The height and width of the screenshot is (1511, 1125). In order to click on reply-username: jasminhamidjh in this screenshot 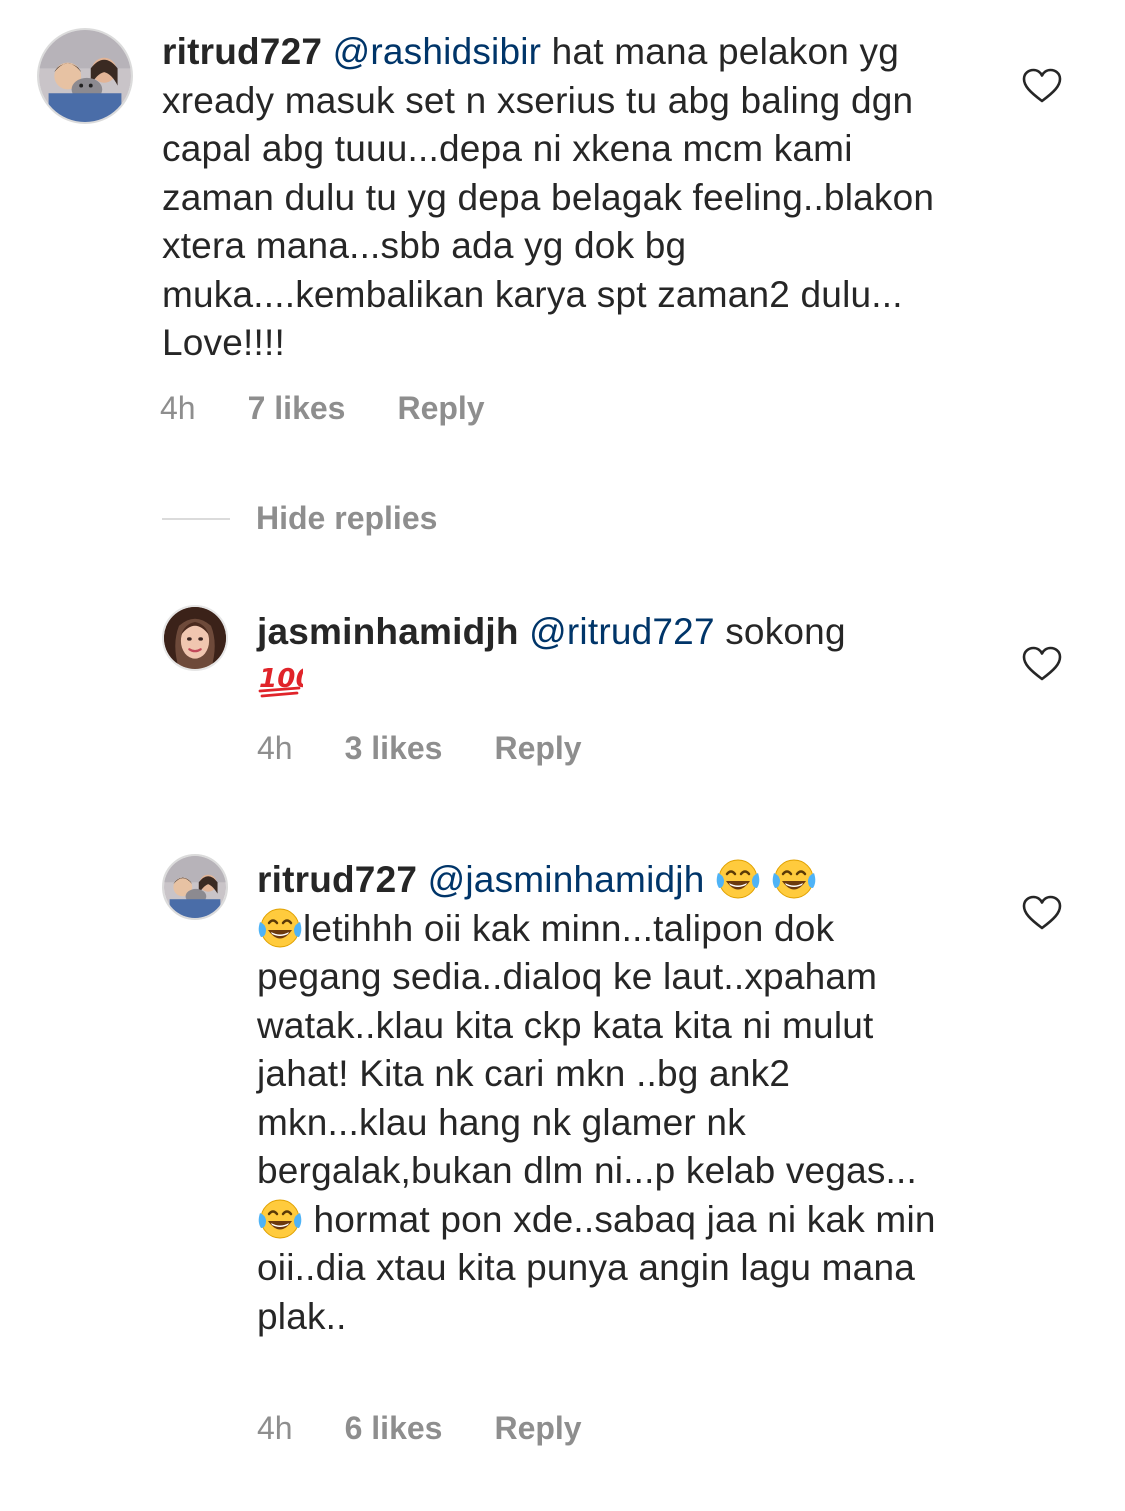, I will do `click(388, 631)`.